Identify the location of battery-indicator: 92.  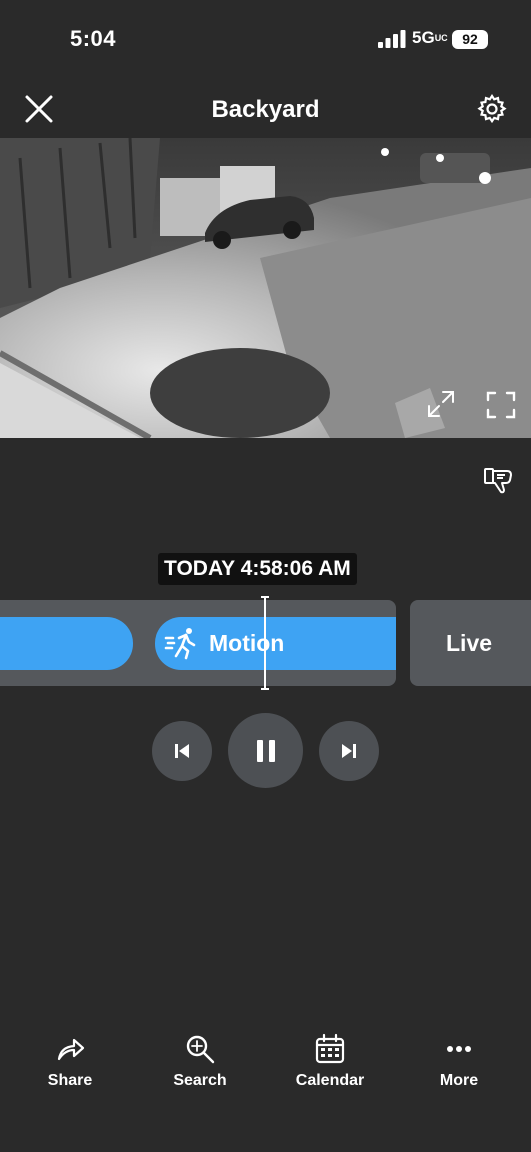
(470, 39).